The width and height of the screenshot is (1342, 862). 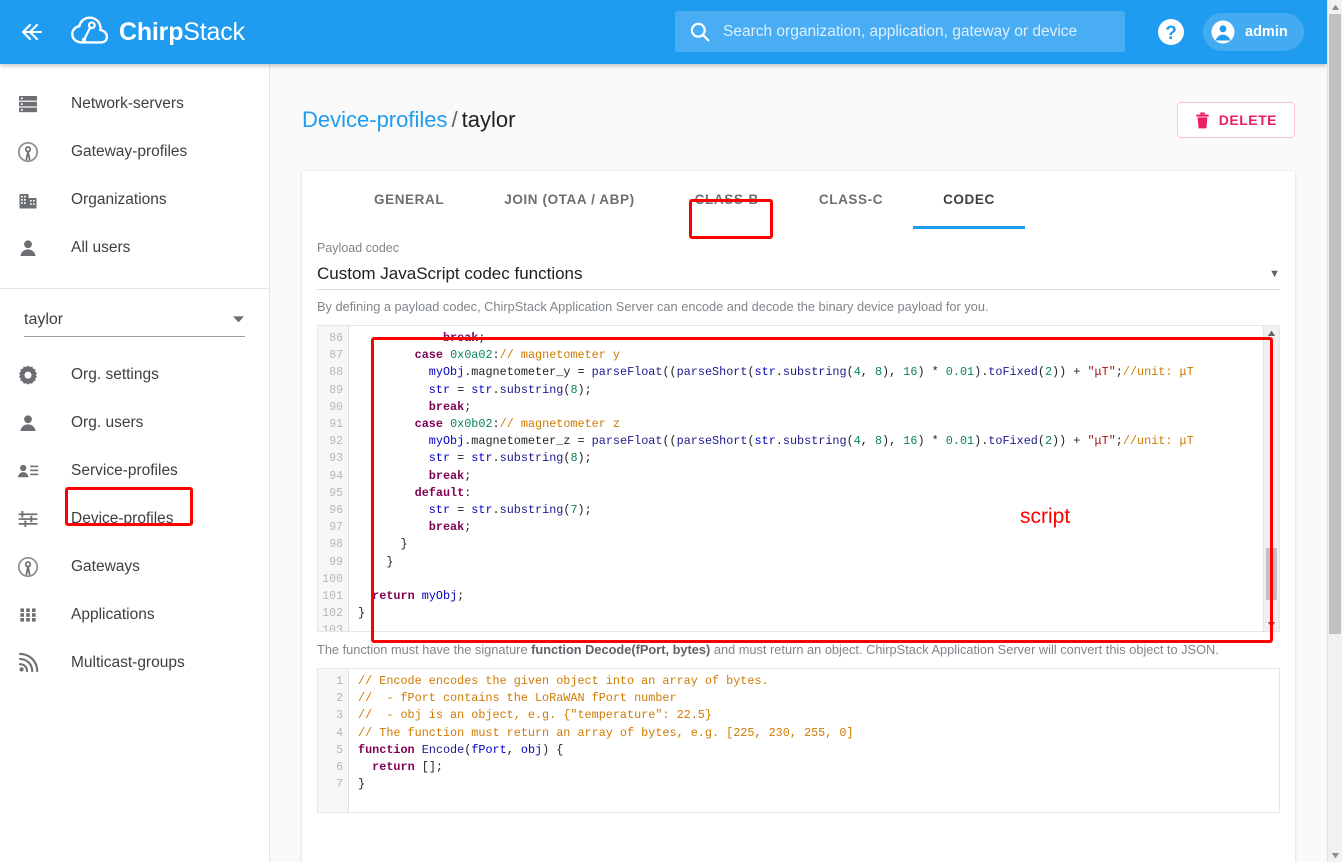 I want to click on help-circle-icon: ?, so click(x=1171, y=32).